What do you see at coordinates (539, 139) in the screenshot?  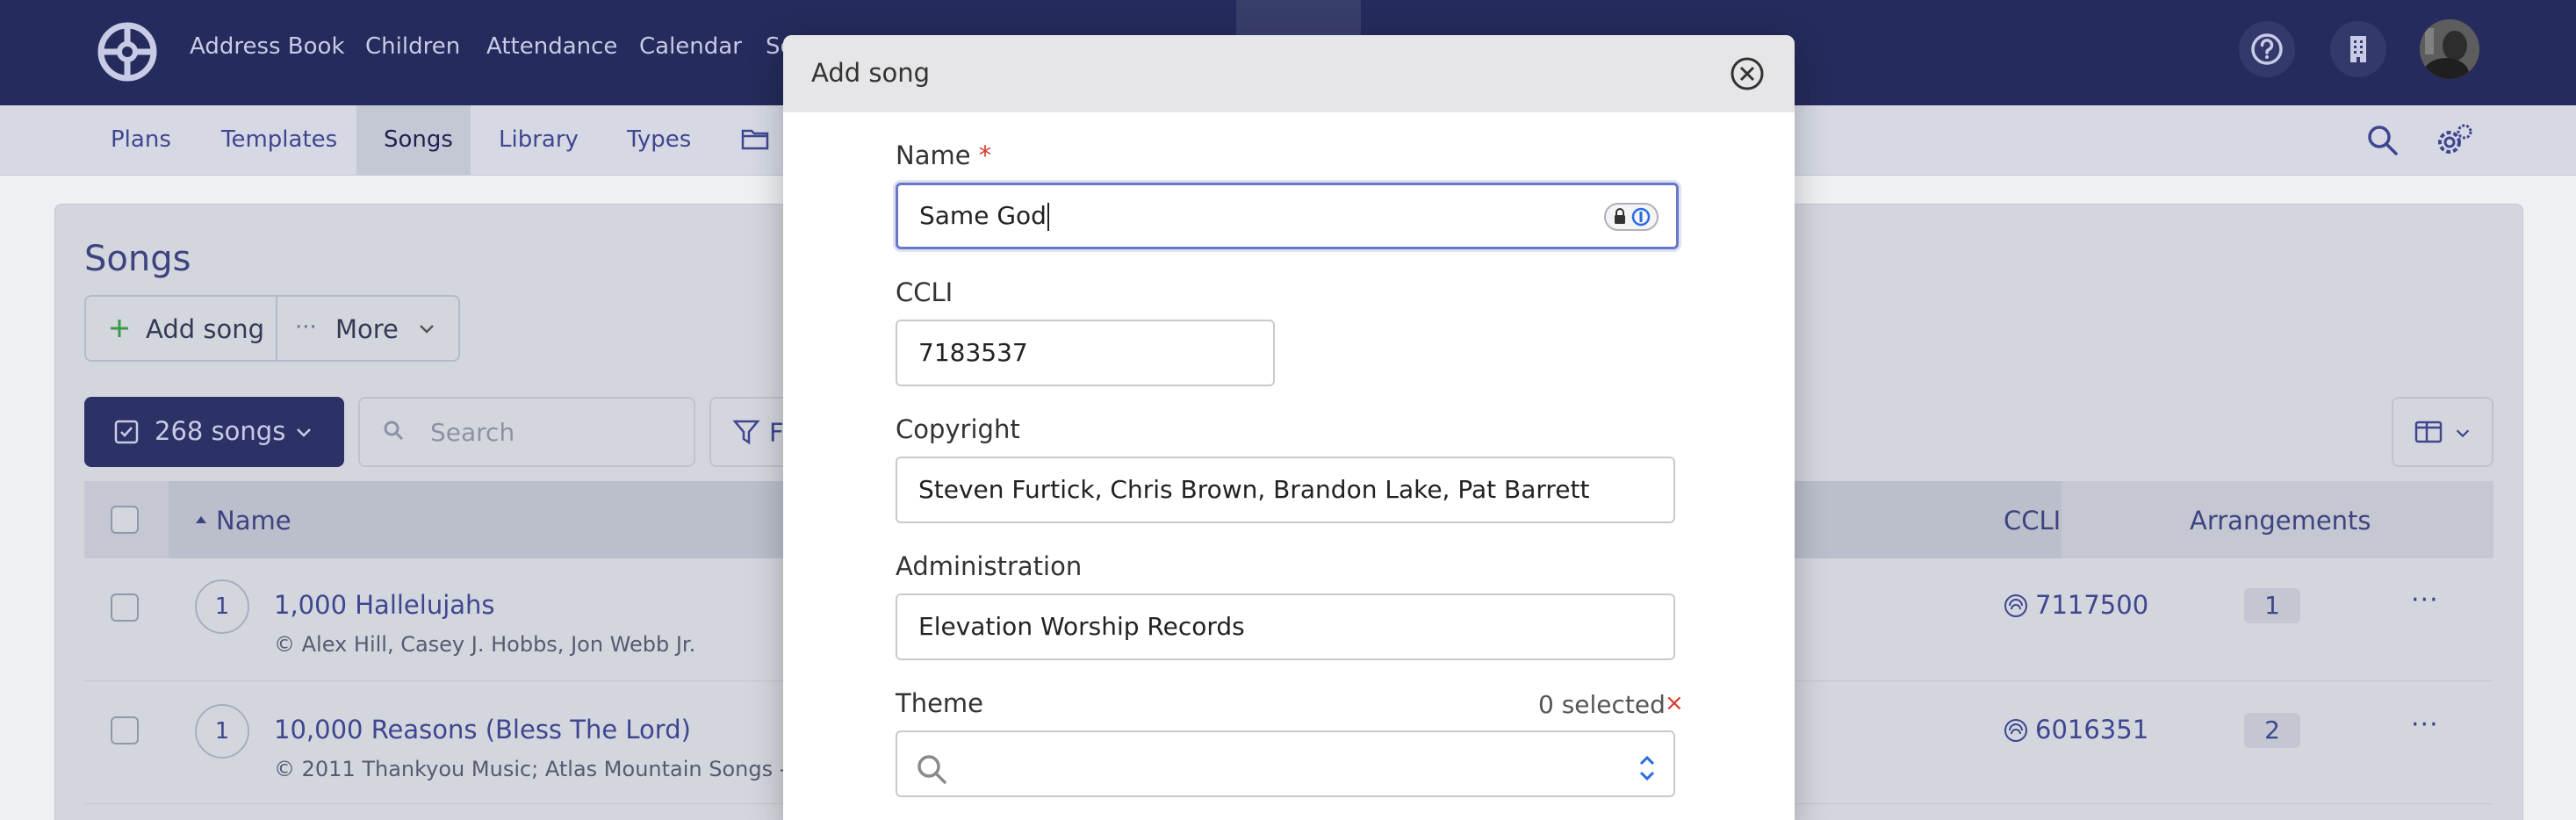 I see `tab-library: Library` at bounding box center [539, 139].